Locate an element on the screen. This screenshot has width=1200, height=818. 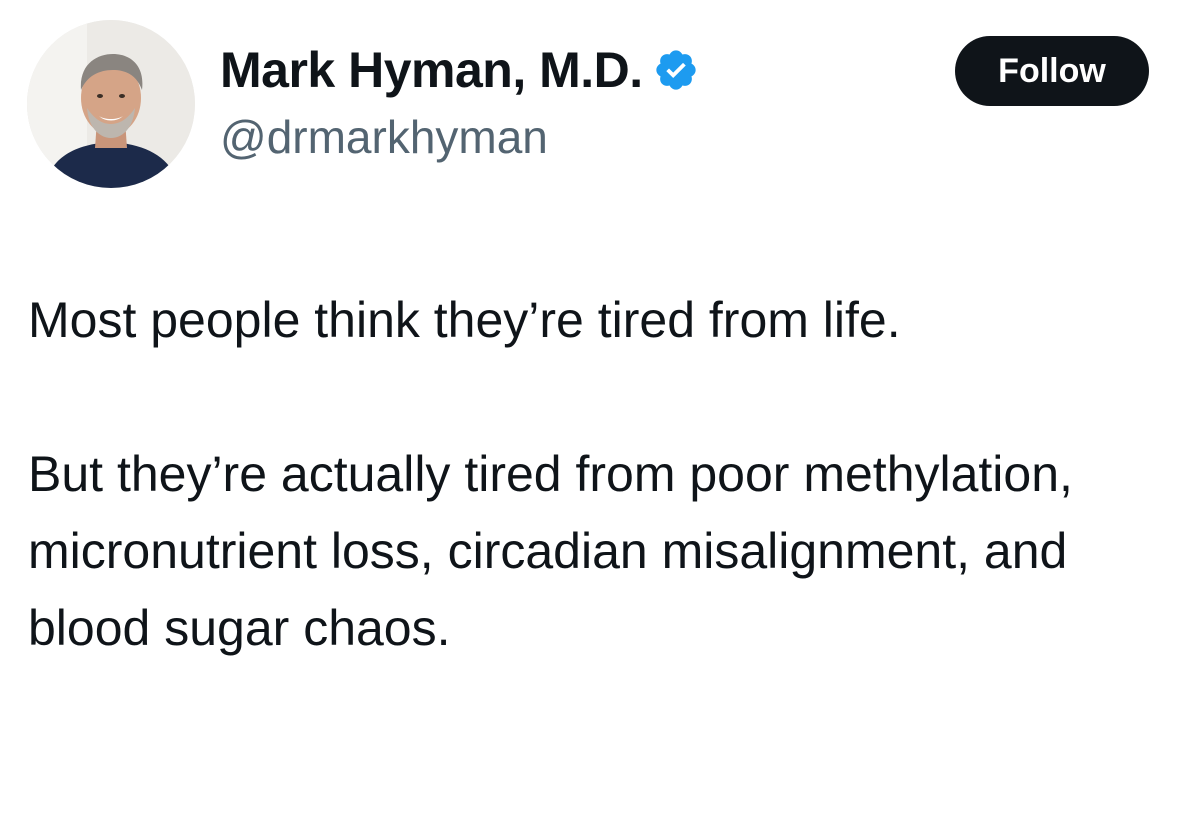
avatar-photo-icon is located at coordinates (111, 104).